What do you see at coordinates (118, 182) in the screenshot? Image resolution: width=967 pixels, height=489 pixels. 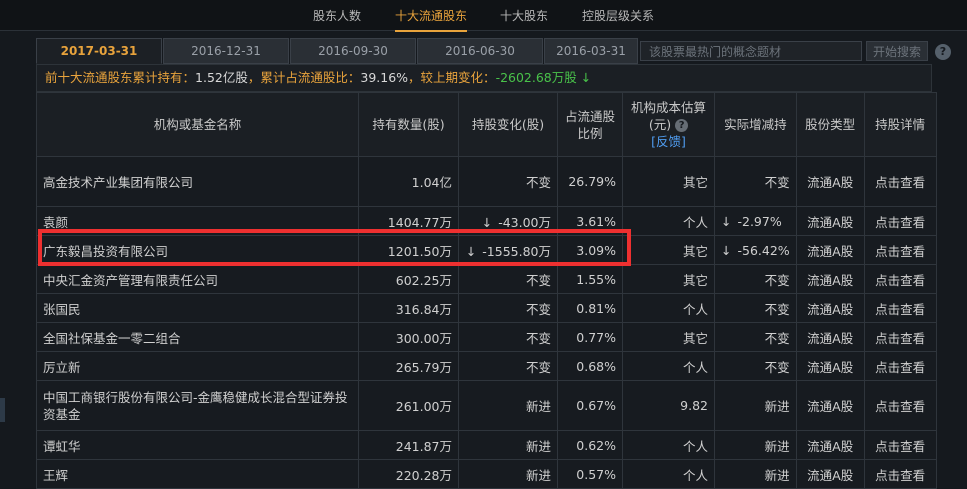 I see `holder-name-text: 高金技术产业集团有限公司` at bounding box center [118, 182].